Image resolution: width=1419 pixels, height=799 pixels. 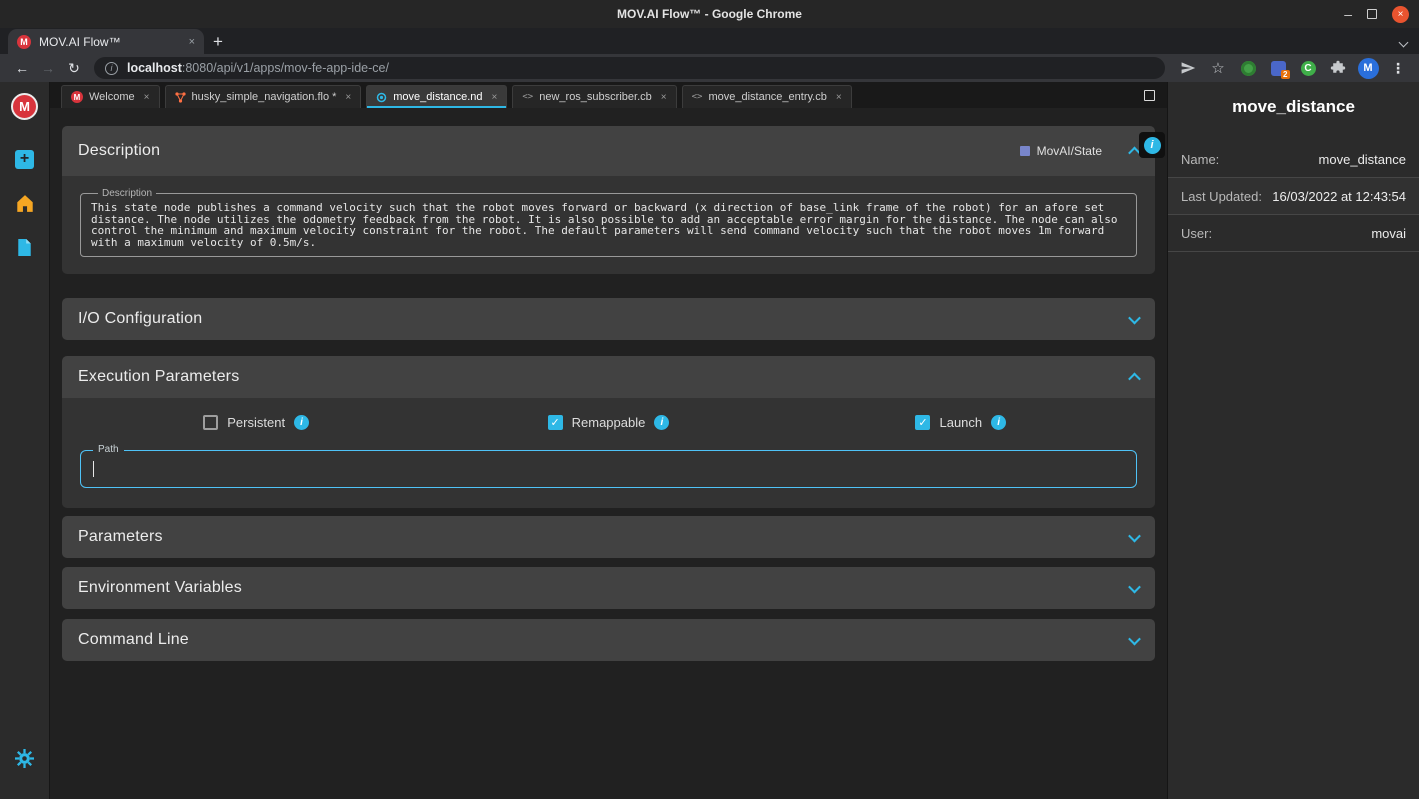 I want to click on section-title: Environment Variables, so click(x=160, y=587).